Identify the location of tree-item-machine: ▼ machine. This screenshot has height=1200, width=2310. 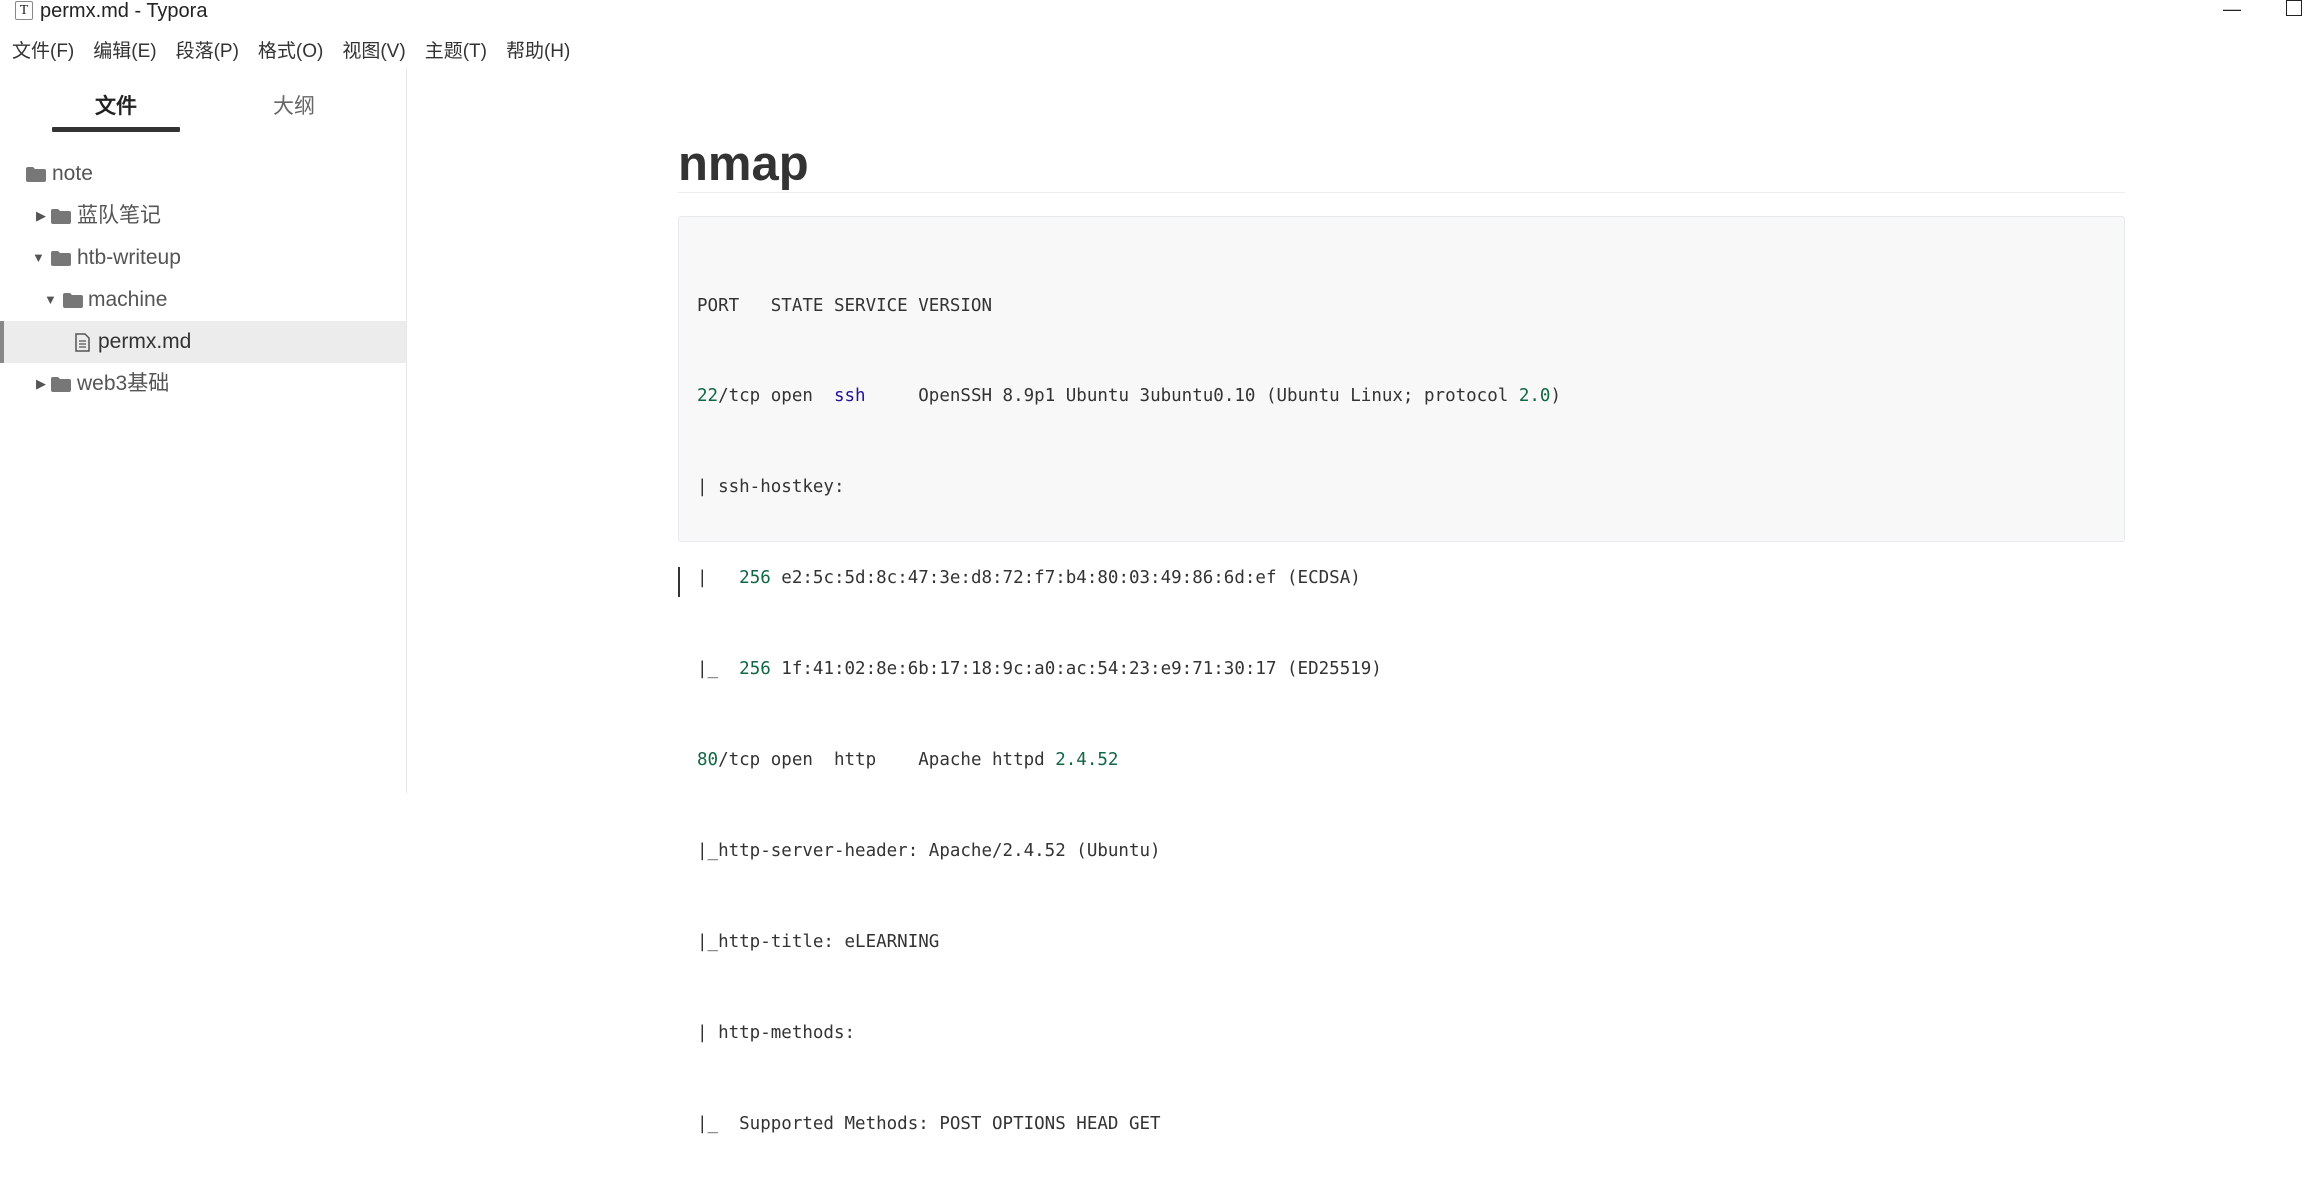
(203, 300).